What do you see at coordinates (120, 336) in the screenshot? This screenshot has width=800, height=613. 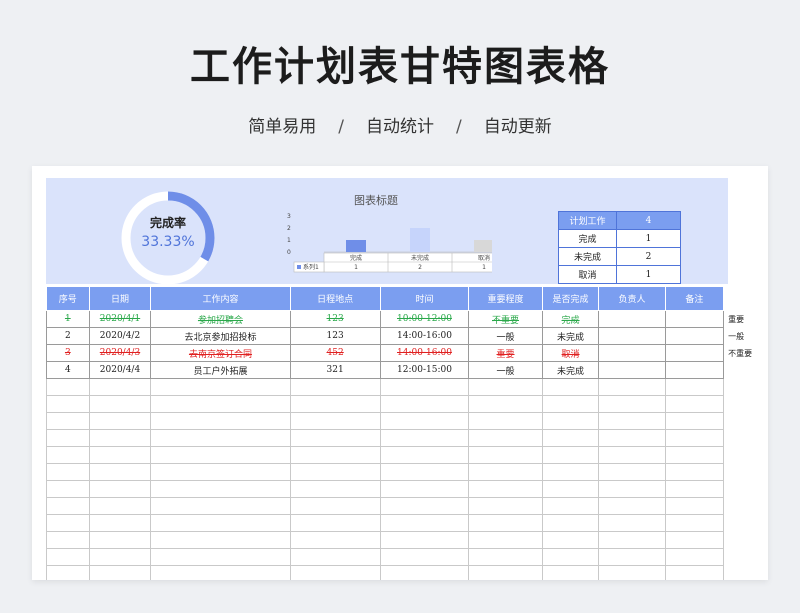 I see `cell-date: 2020/4/2` at bounding box center [120, 336].